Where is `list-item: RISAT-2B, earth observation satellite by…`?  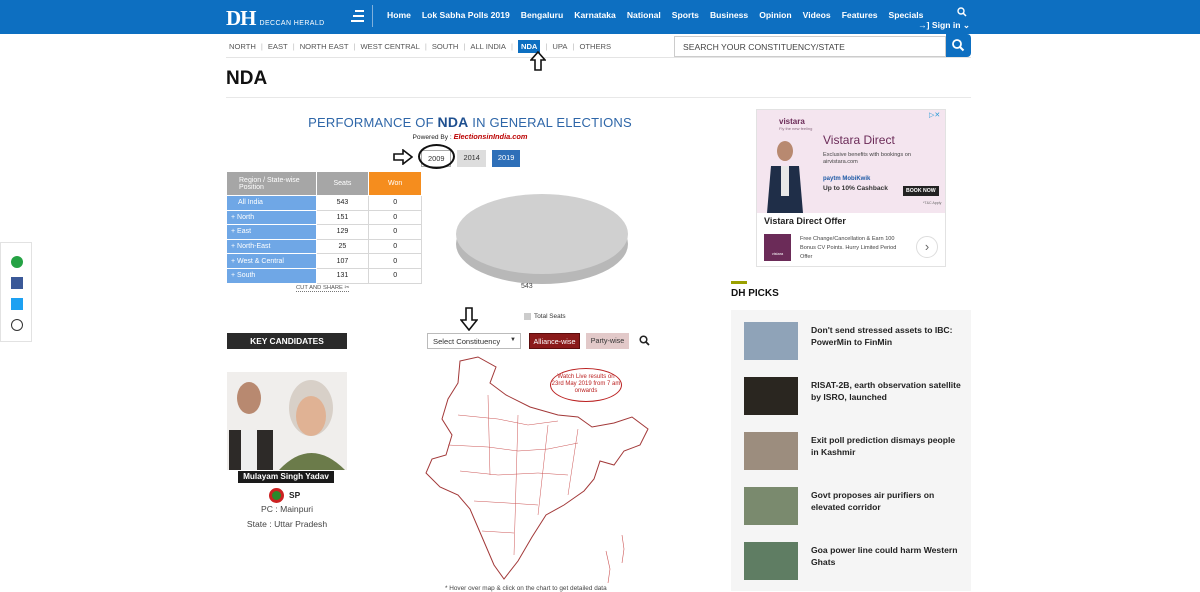
list-item: RISAT-2B, earth observation satellite by… is located at coordinates (856, 399).